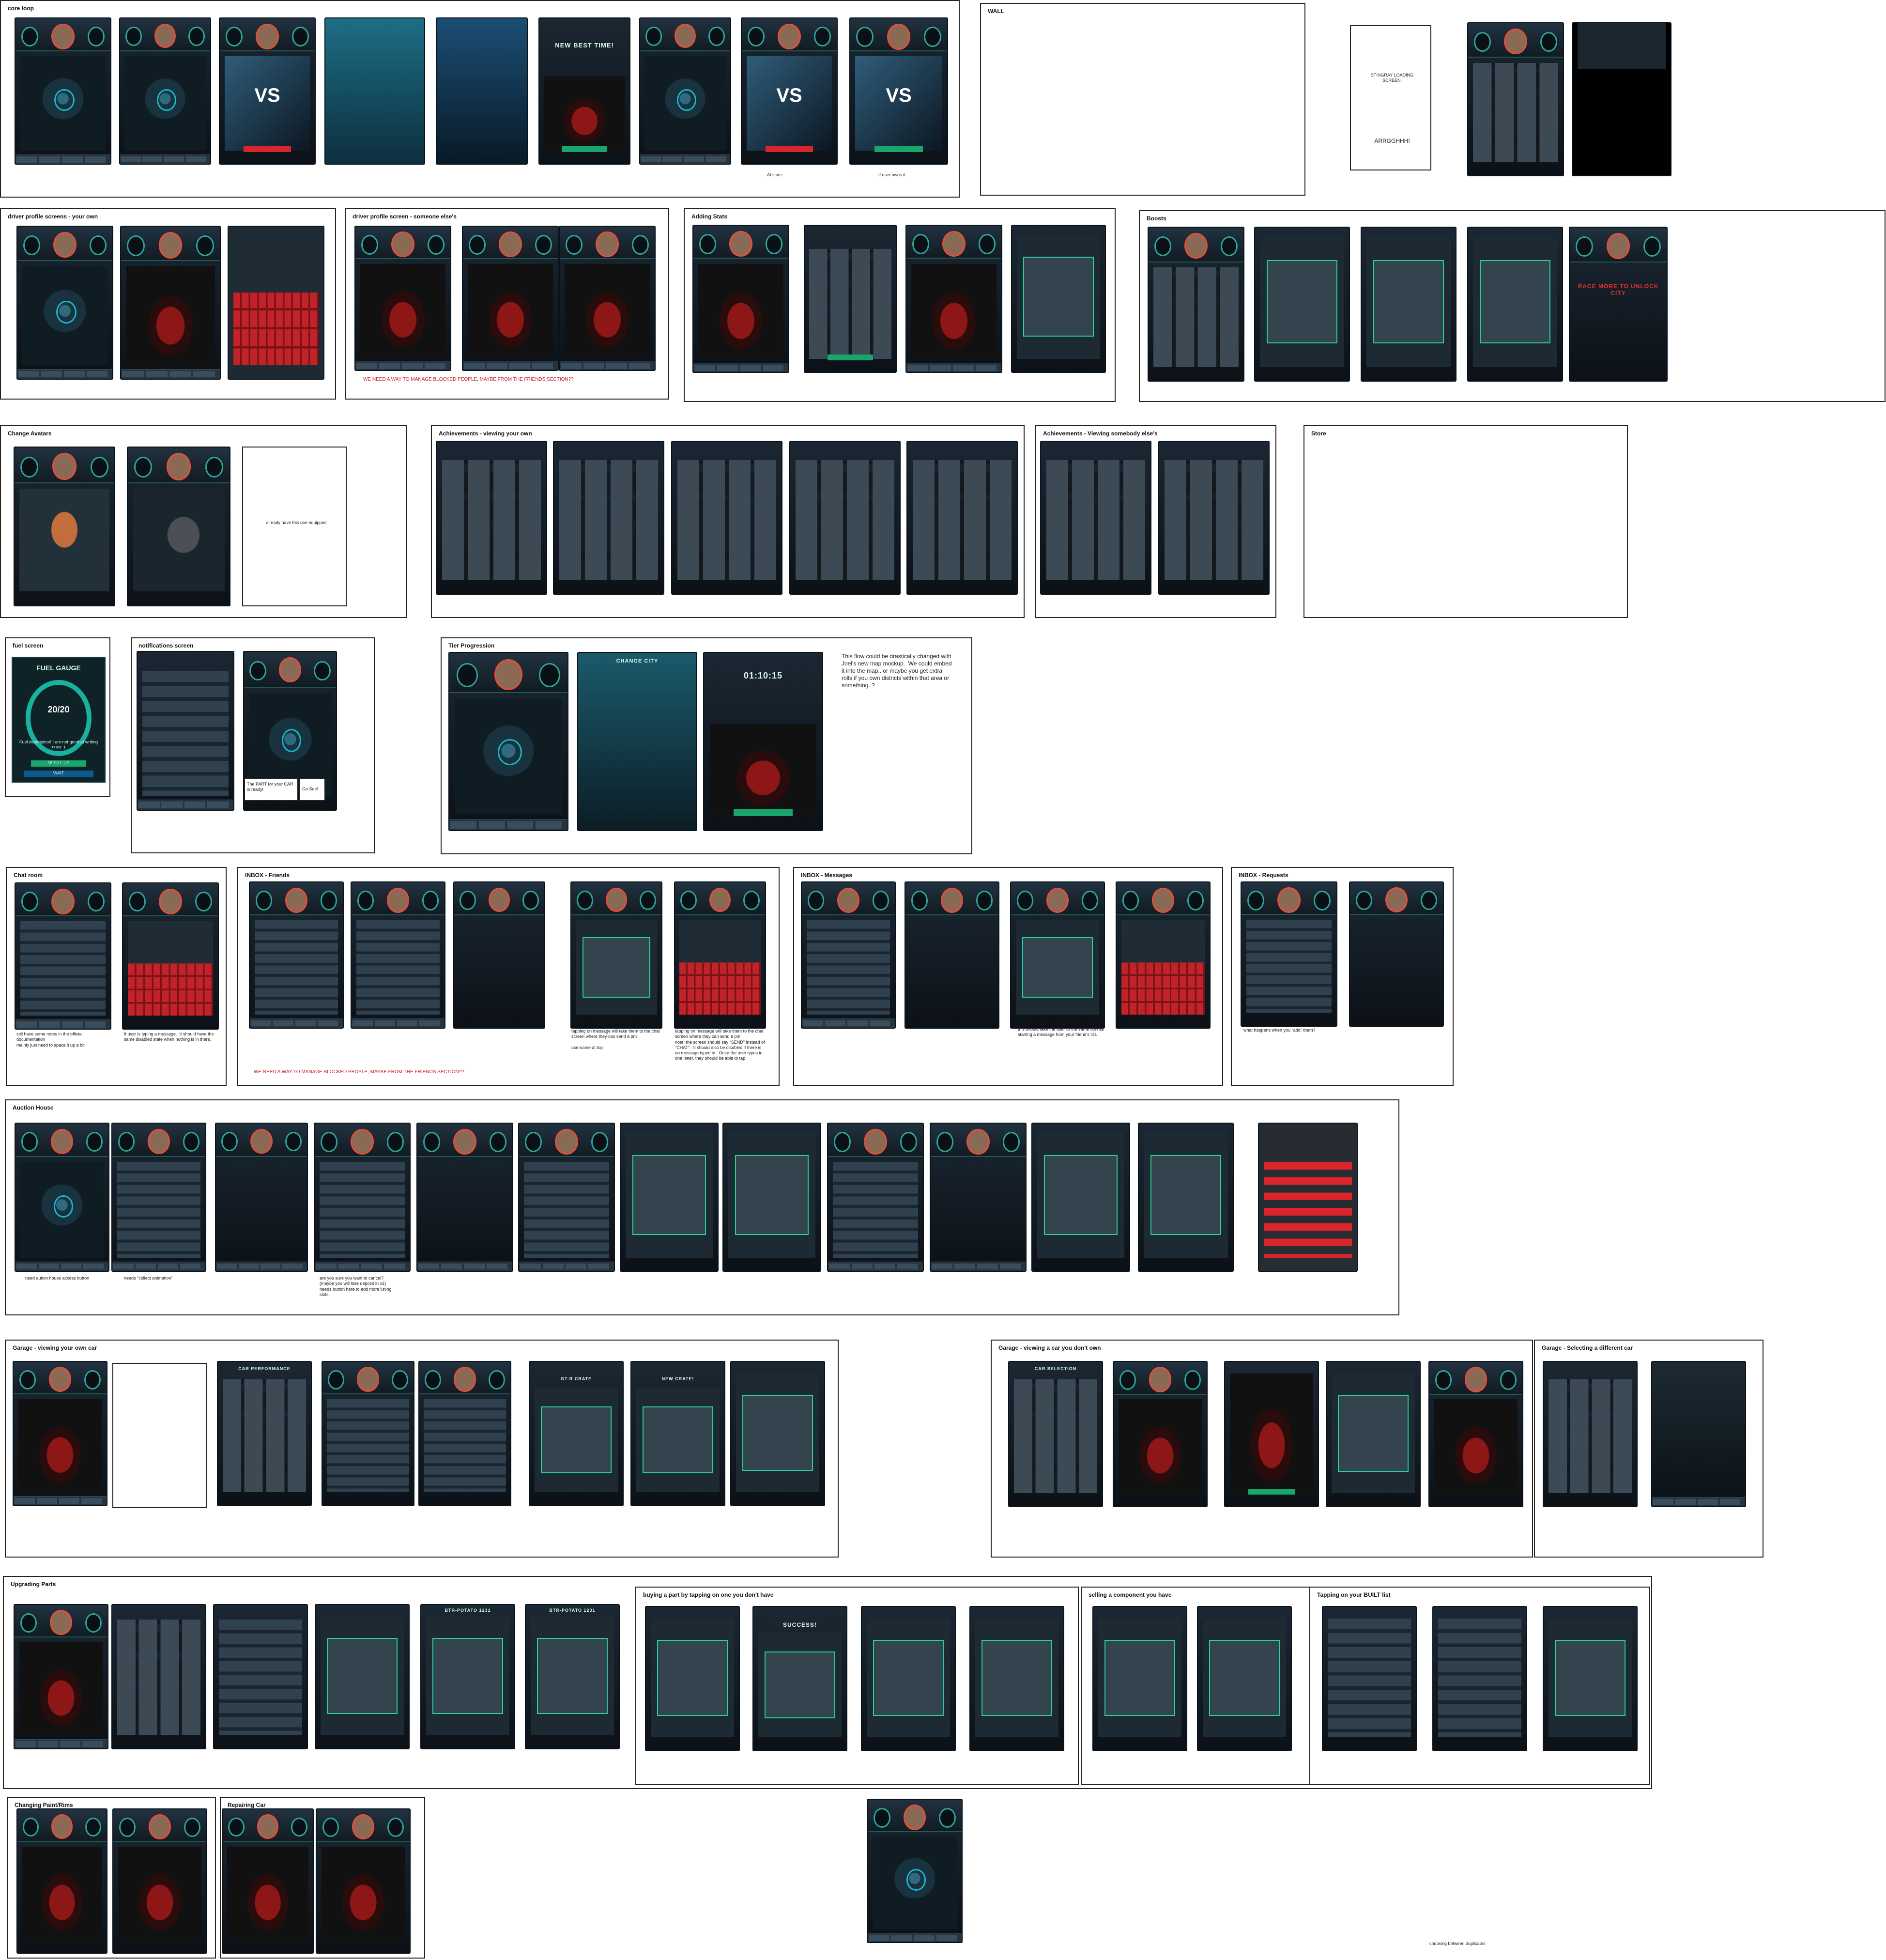 This screenshot has height=1960, width=1886. What do you see at coordinates (271, 787) in the screenshot?
I see `part-ready-label: The PART for your CAR is ready!` at bounding box center [271, 787].